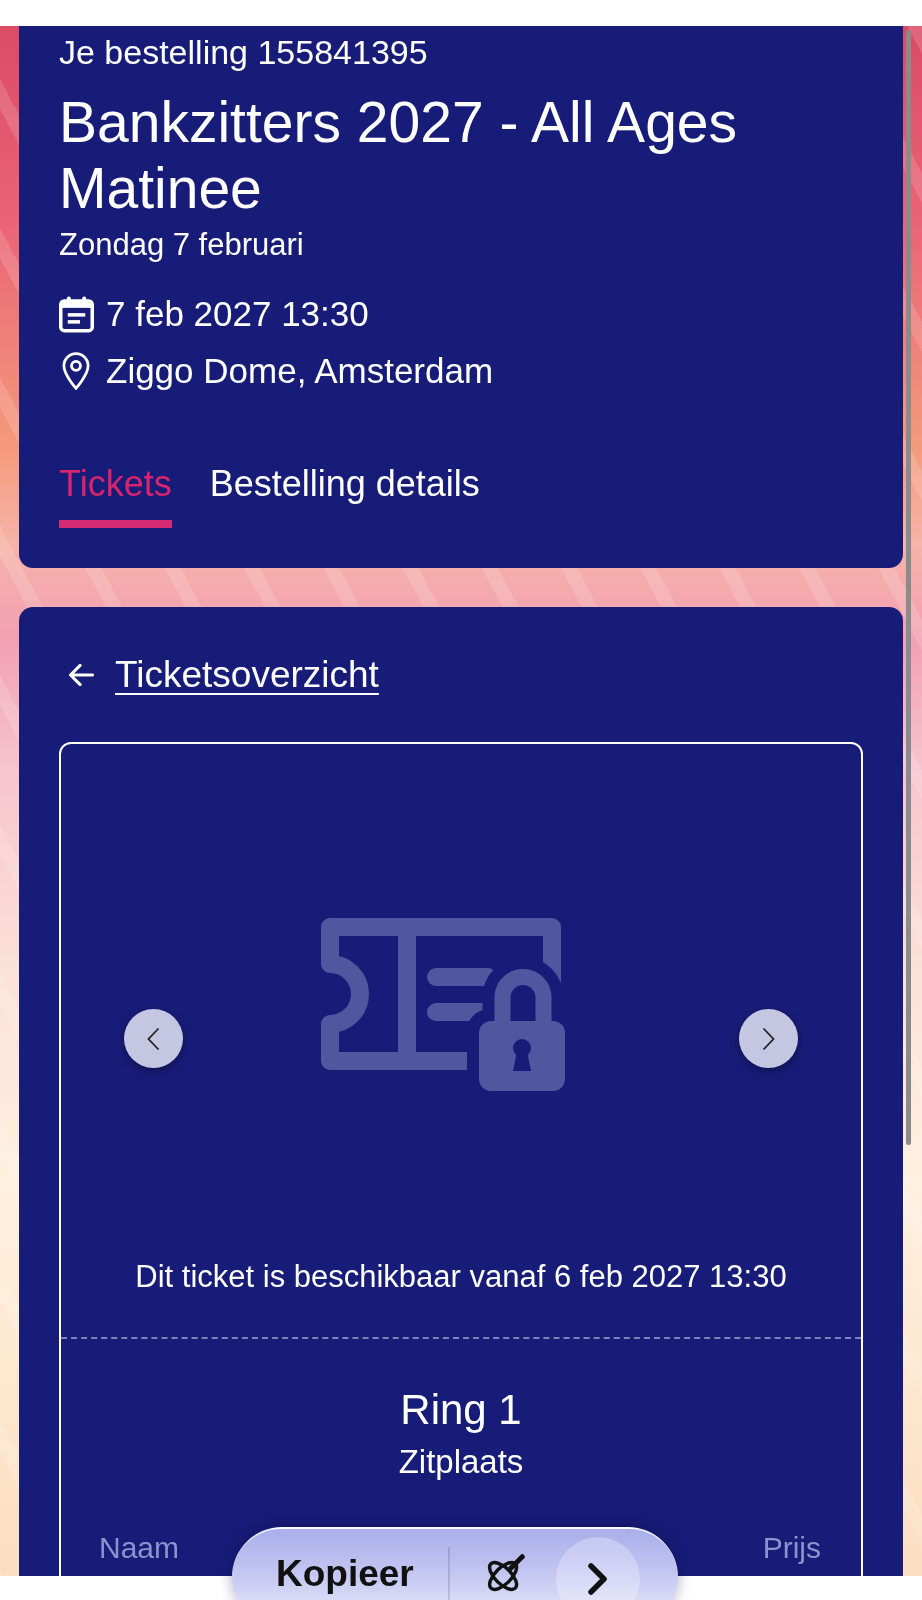  What do you see at coordinates (237, 314) in the screenshot?
I see `event-datetime: 7 feb 2027 13:30` at bounding box center [237, 314].